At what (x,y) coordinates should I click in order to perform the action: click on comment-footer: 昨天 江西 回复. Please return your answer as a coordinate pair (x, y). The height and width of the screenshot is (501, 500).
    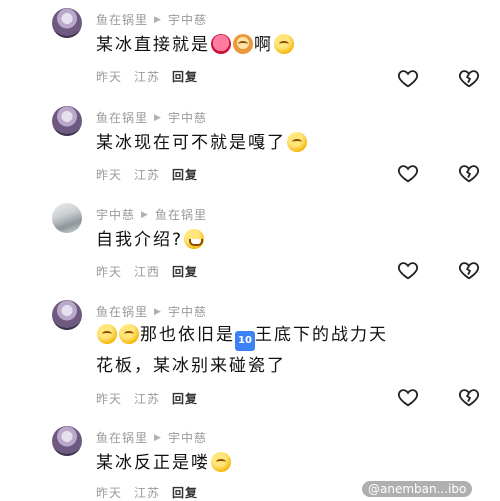
    Looking at the image, I should click on (147, 271).